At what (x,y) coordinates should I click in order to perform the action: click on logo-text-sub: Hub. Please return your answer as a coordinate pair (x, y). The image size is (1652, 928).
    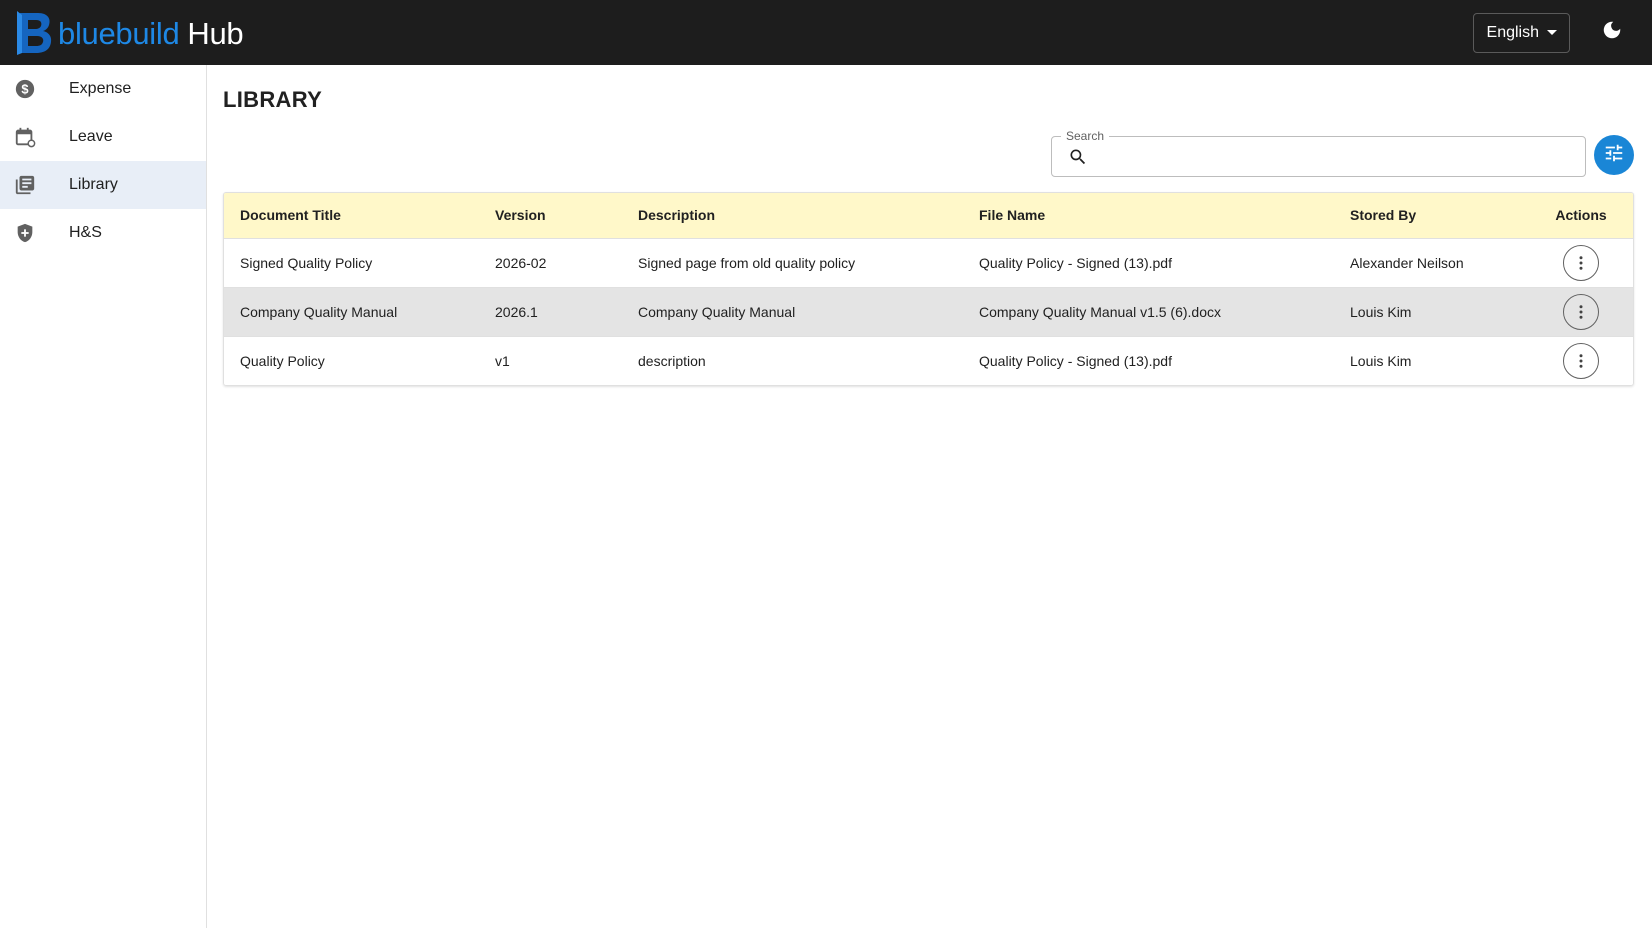
    Looking at the image, I should click on (215, 33).